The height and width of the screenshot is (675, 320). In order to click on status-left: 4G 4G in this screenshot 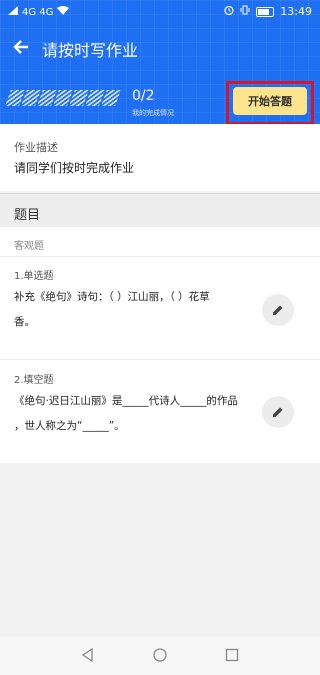, I will do `click(39, 12)`.